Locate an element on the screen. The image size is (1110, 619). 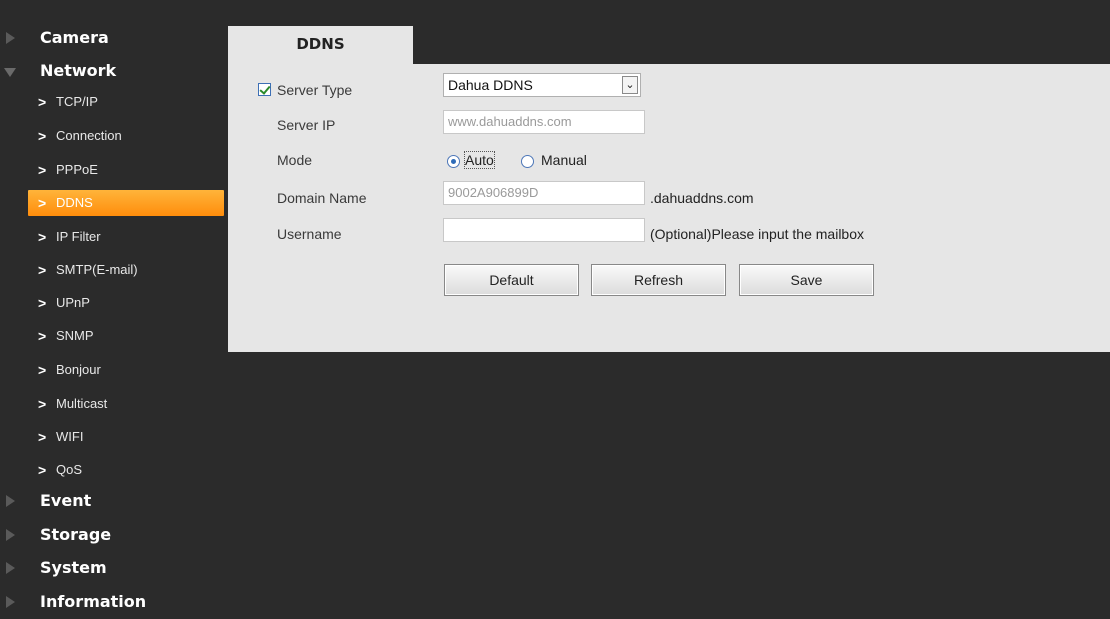
sidebar-item-label: Multicast is located at coordinates (82, 403).